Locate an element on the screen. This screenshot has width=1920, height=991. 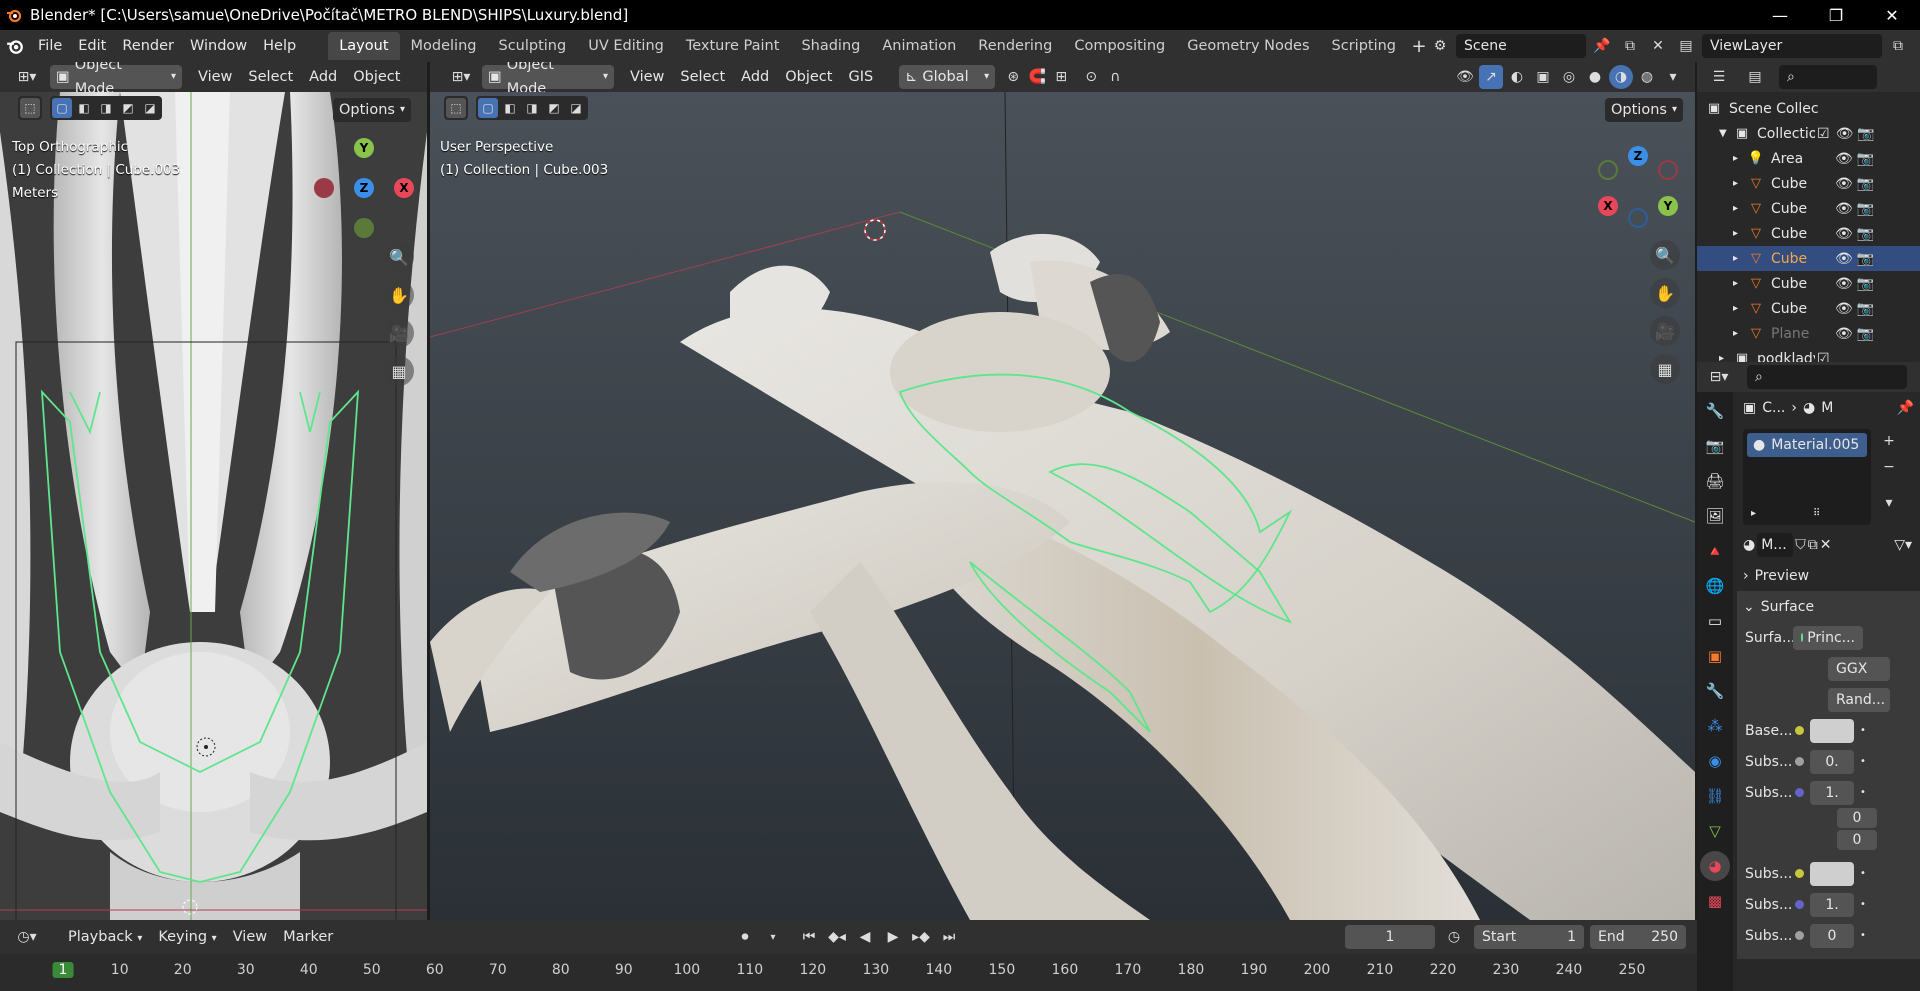
surface-panel-header: ⌄ Surface is located at coordinates (1828, 606).